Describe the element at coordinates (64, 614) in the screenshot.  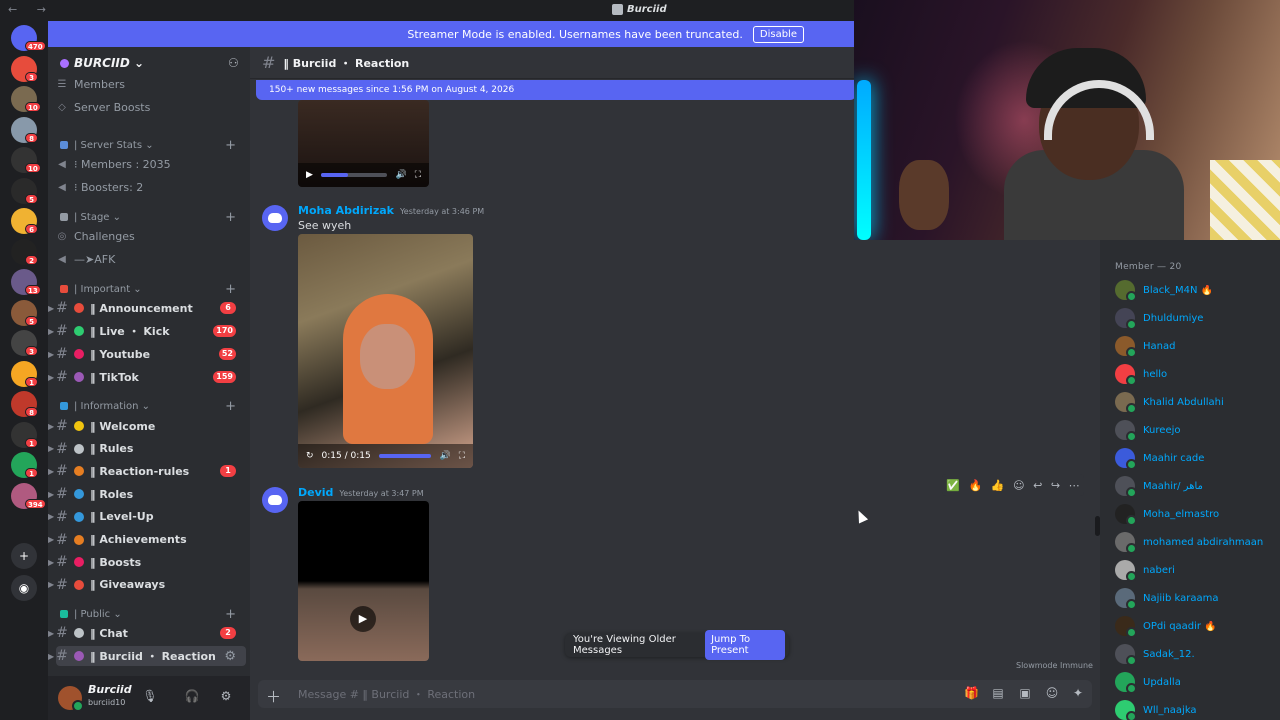
I see `category-icon` at that location.